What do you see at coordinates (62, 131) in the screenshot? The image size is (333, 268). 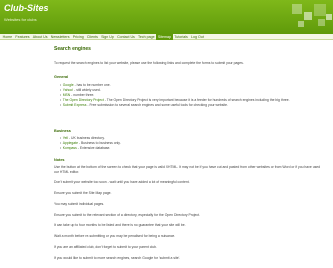 I see `section-title-business: Business` at bounding box center [62, 131].